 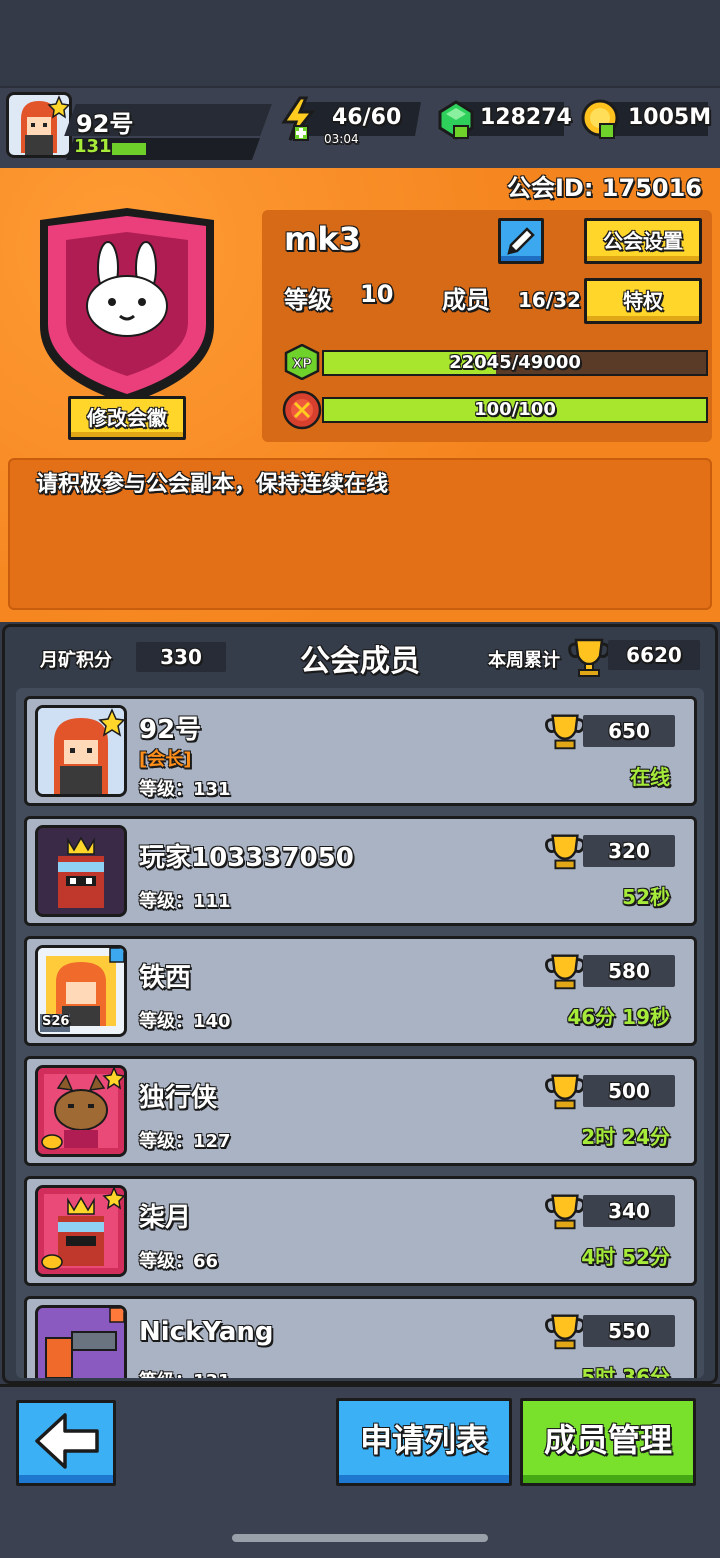 What do you see at coordinates (246, 858) in the screenshot?
I see `member-name: 玩家103337050` at bounding box center [246, 858].